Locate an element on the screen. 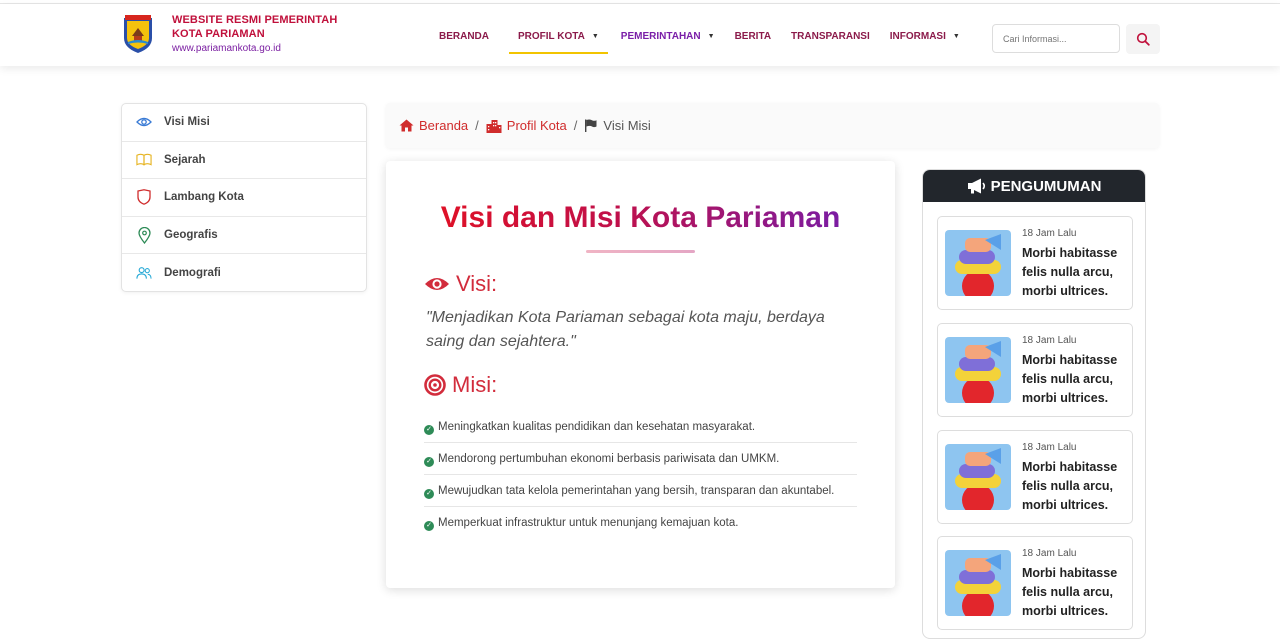  search-icon is located at coordinates (1143, 39).